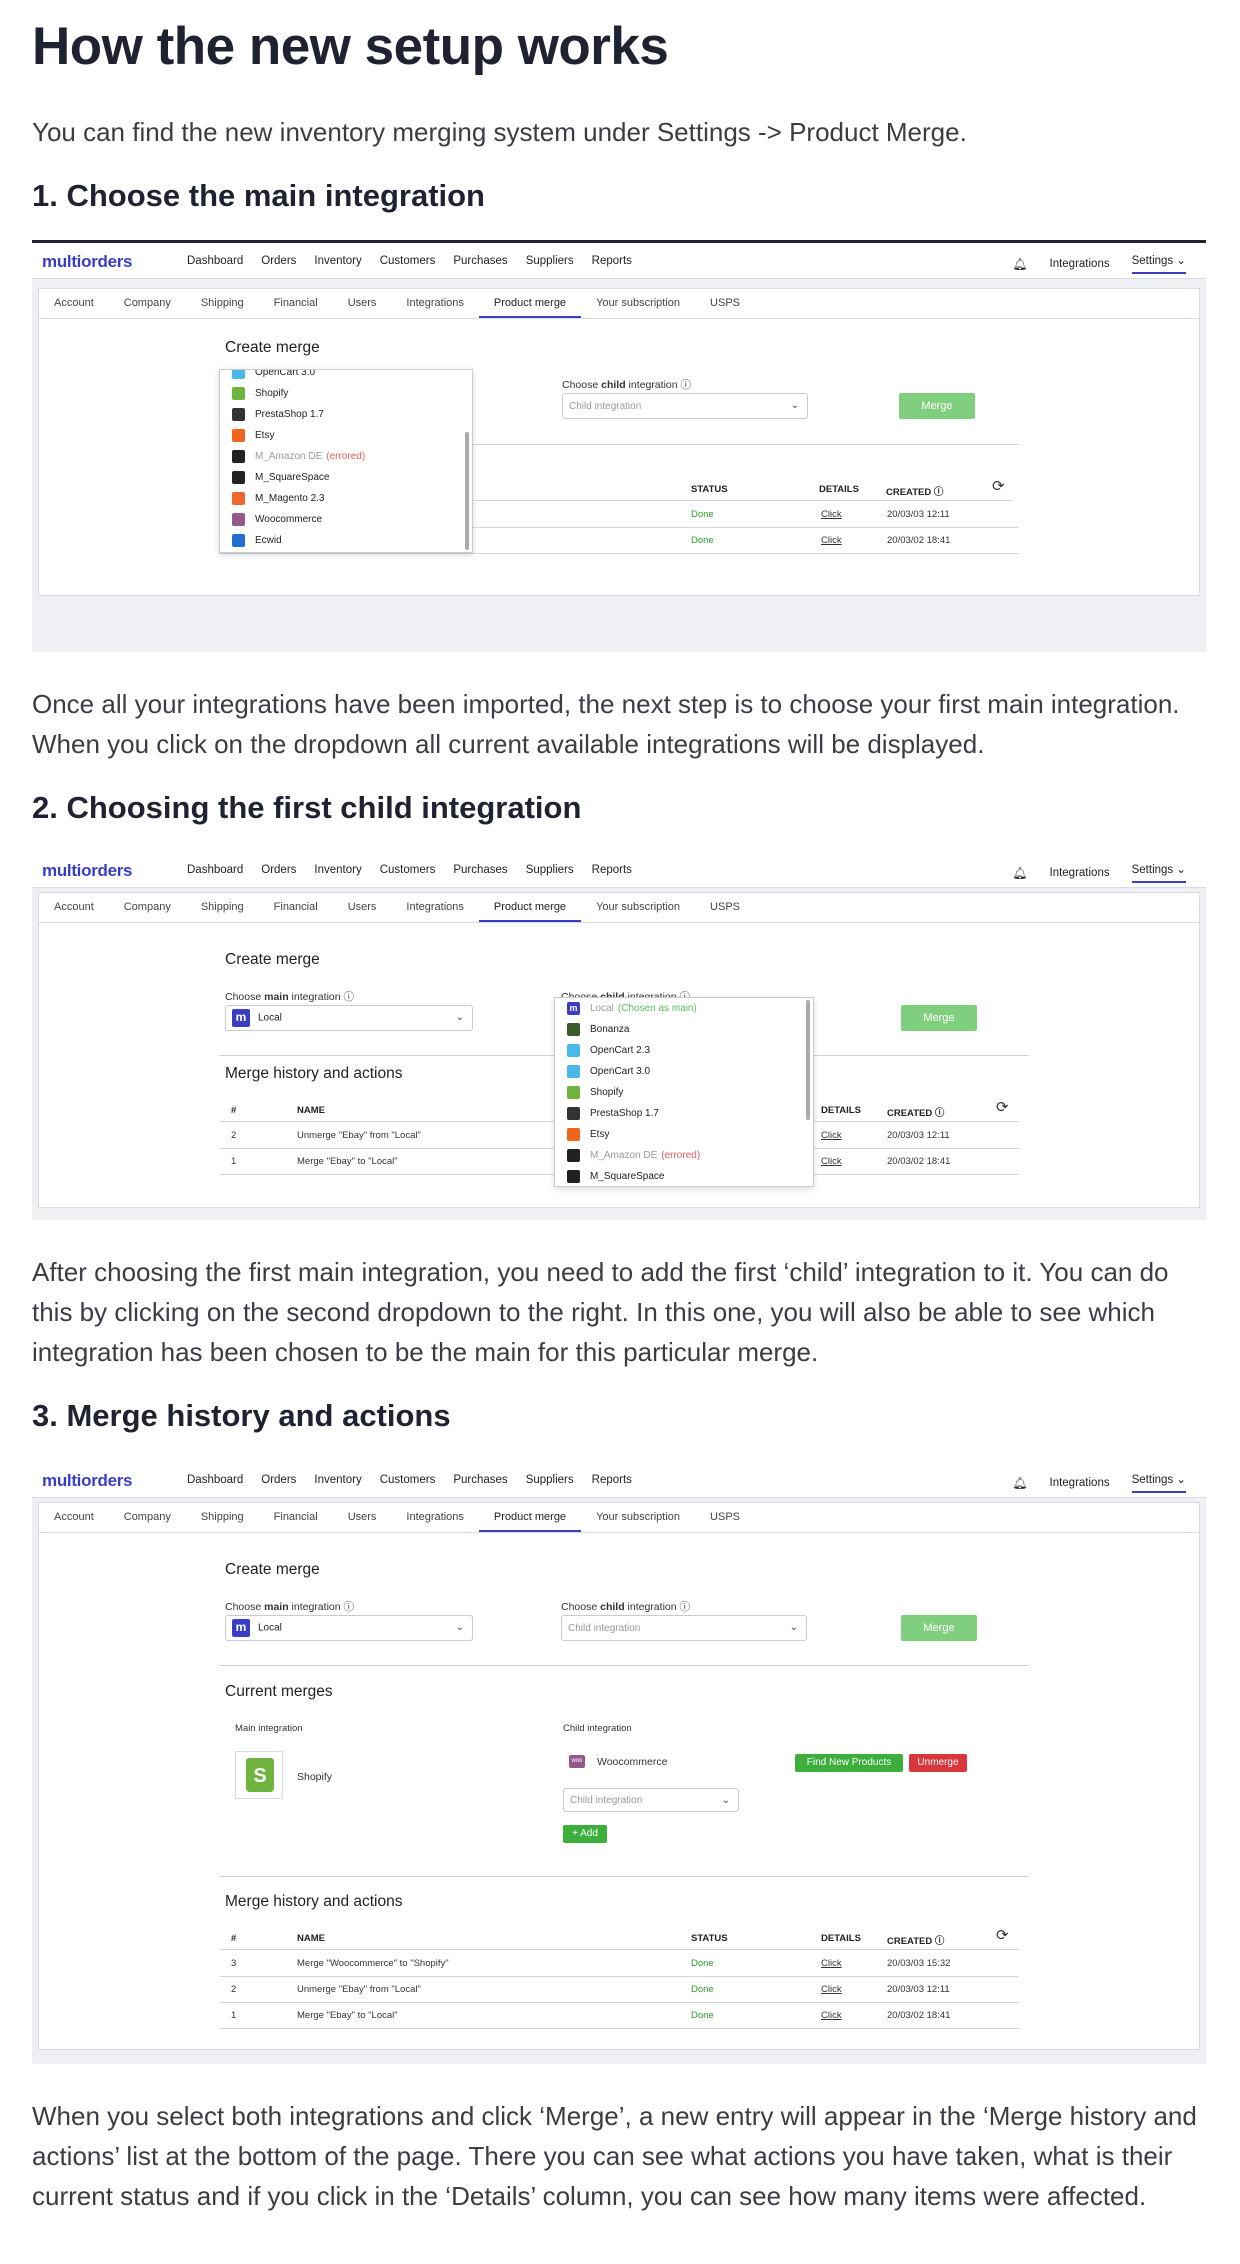 The image size is (1240, 2264). What do you see at coordinates (684, 1008) in the screenshot?
I see `dropdown-item: m Local (Chosen as main)` at bounding box center [684, 1008].